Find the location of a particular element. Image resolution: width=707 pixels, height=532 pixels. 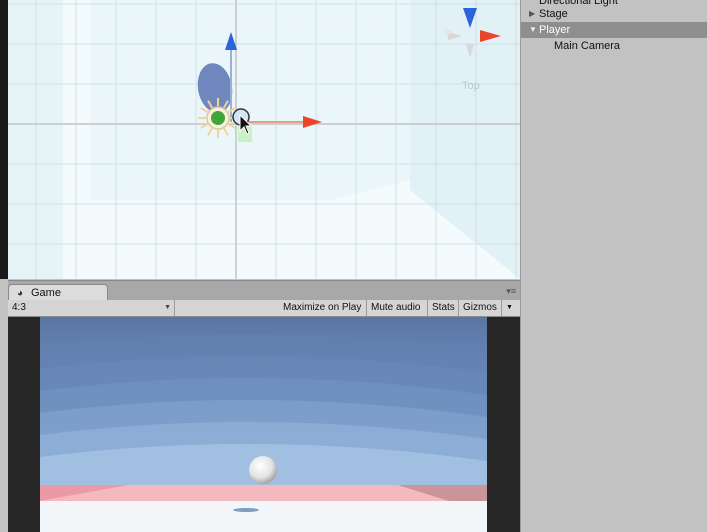

hierarchy-item-label: Player is located at coordinates (555, 30).